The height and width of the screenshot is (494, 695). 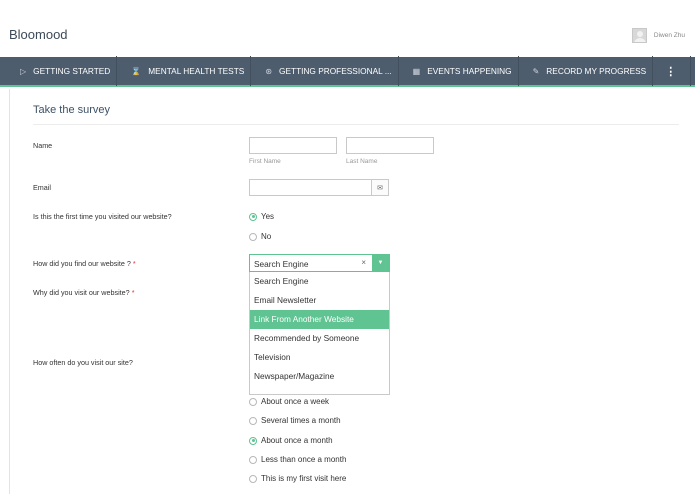 I want to click on nav-label: EVENTS HAPPENING, so click(x=469, y=71).